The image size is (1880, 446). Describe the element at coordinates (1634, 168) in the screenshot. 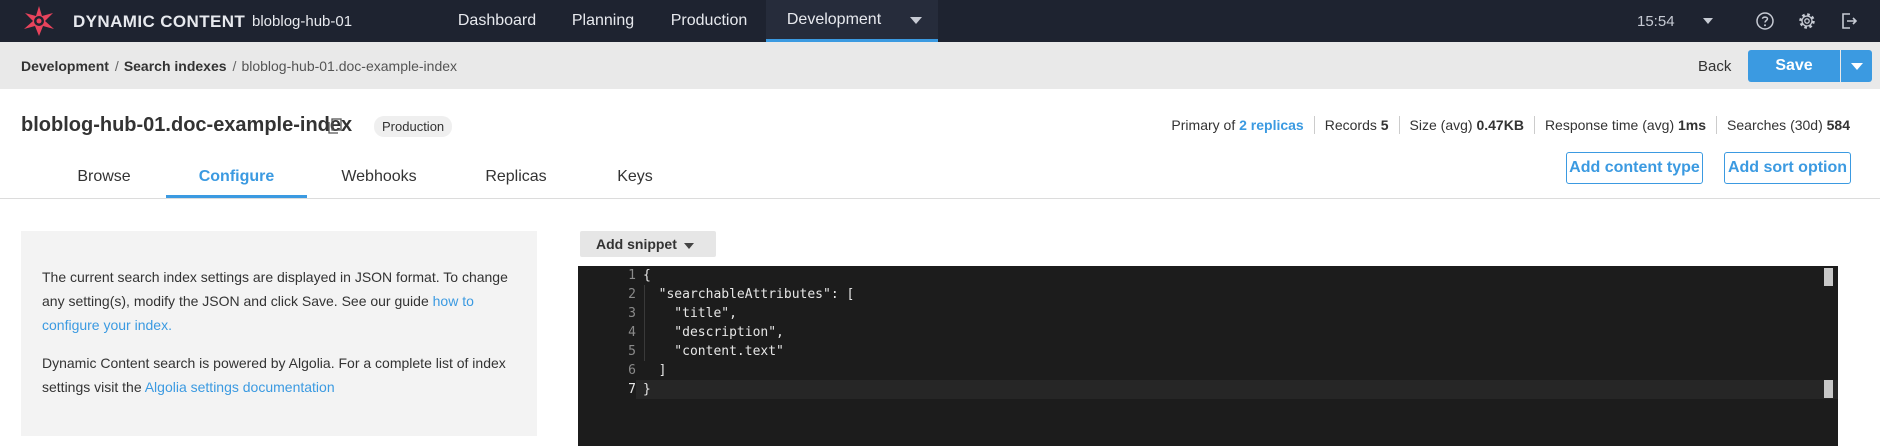

I see `add-content-type-button: Add content type` at that location.